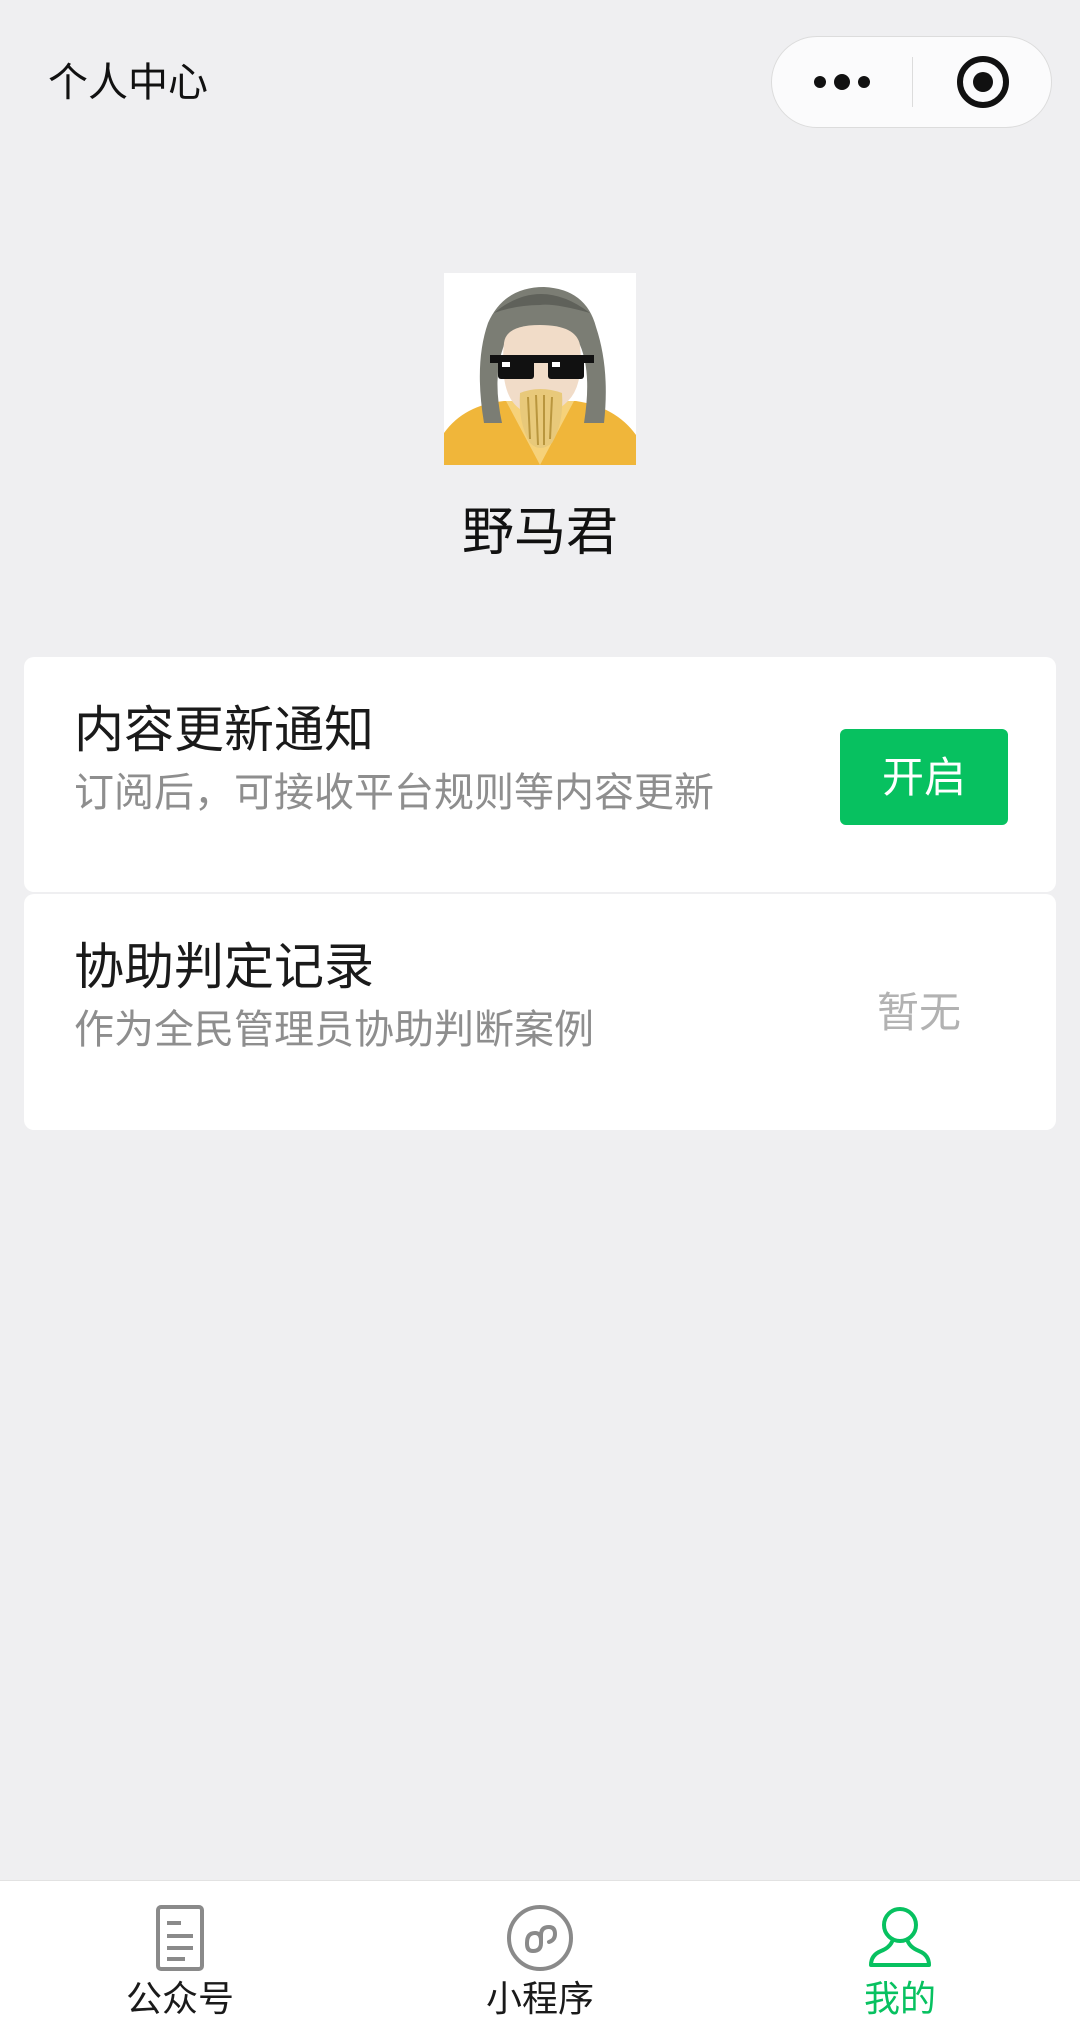  What do you see at coordinates (539, 533) in the screenshot?
I see `user-nickname: 野马君` at bounding box center [539, 533].